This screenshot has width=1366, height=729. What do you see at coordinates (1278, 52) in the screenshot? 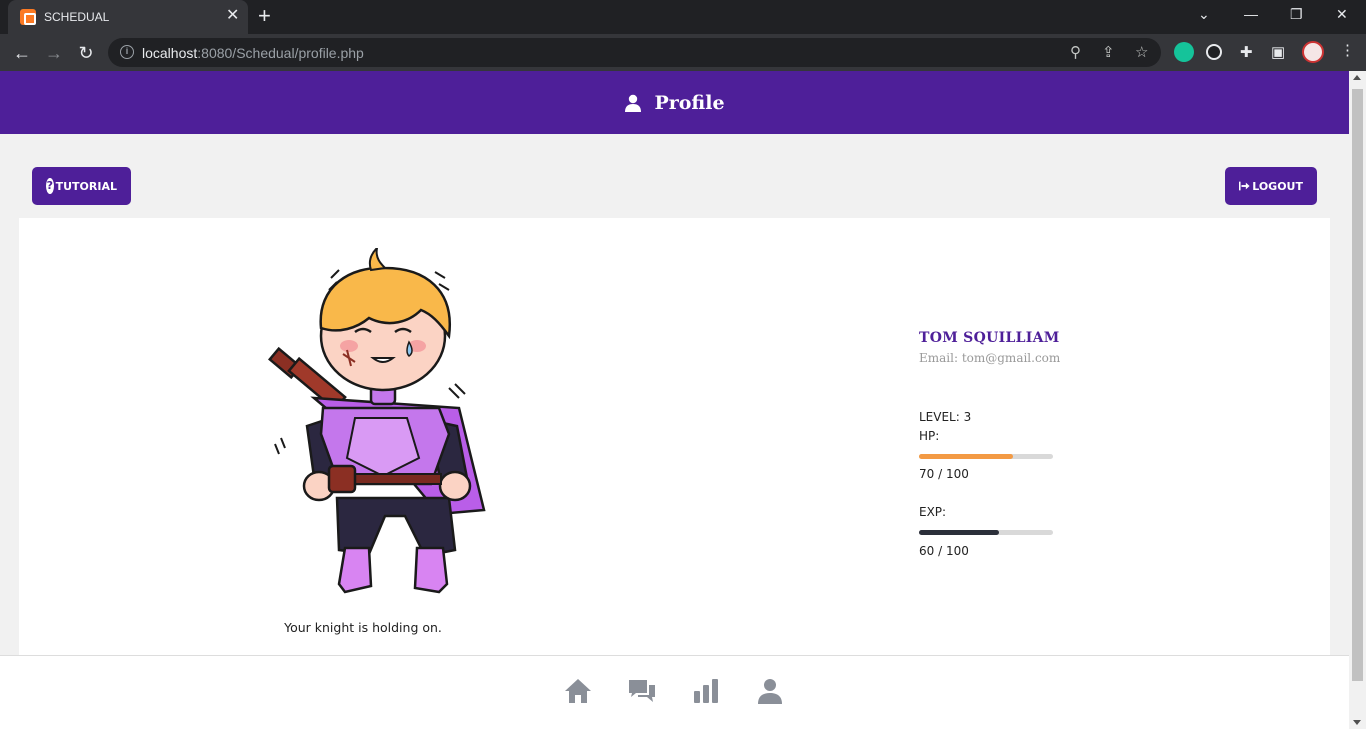
I see `side-panel-icon: ▣` at bounding box center [1278, 52].